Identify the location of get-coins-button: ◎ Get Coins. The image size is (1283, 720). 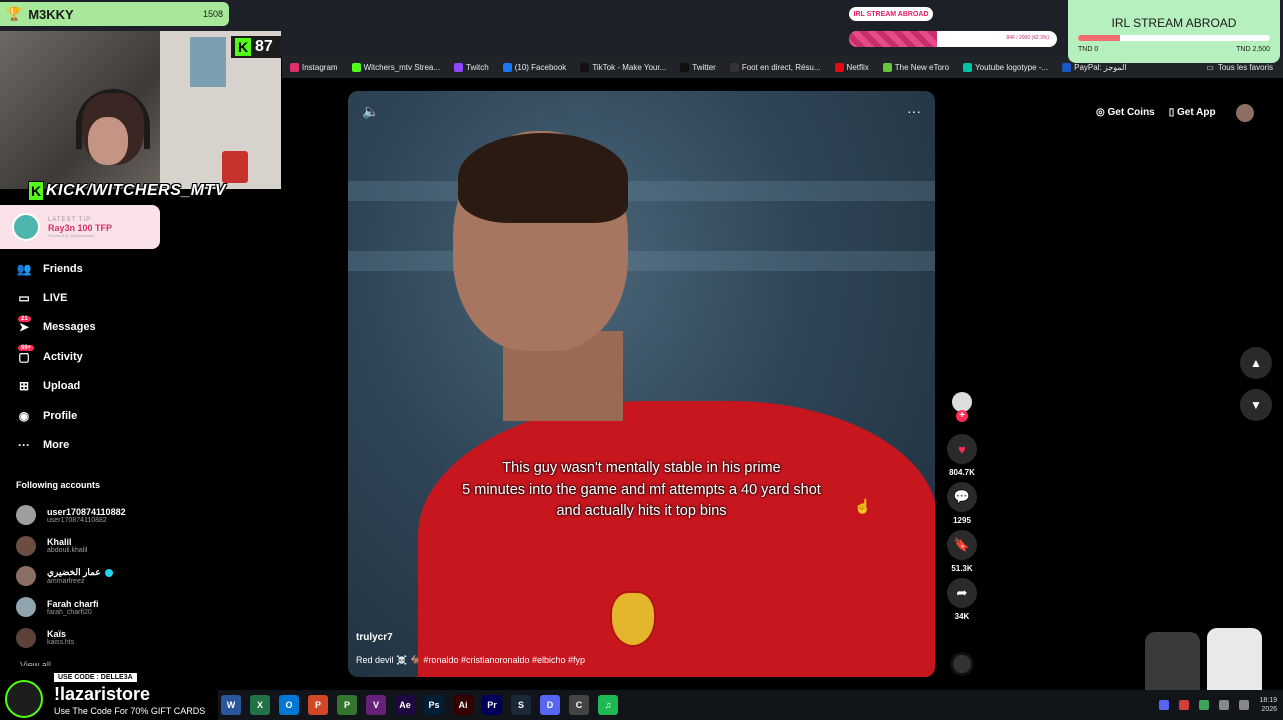
(1125, 112).